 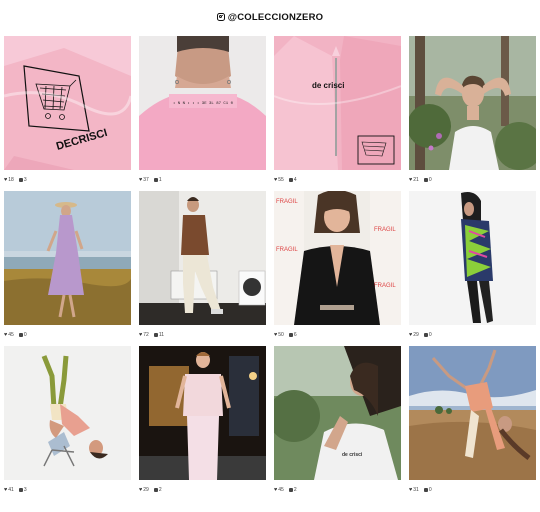 I want to click on post-1: DECRISCI ♥ 18 3, so click(x=67, y=110).